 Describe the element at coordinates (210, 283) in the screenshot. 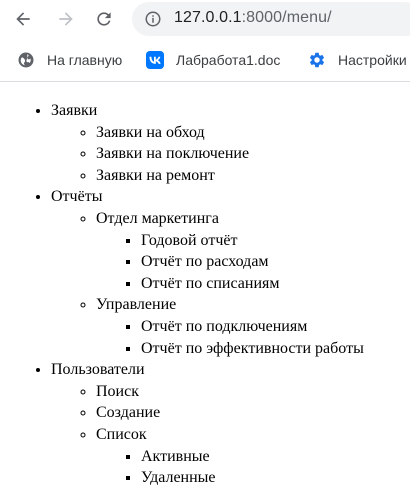

I see `menu-item-label: Отчёт по списаниям` at that location.